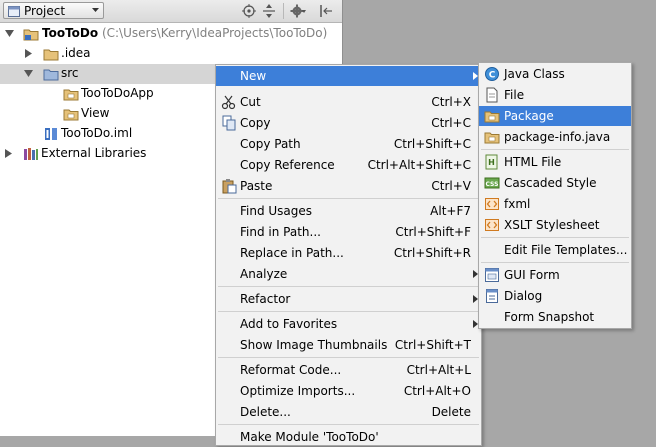  What do you see at coordinates (348, 102) in the screenshot?
I see `menu-item-cut: Cut Ctrl+X` at bounding box center [348, 102].